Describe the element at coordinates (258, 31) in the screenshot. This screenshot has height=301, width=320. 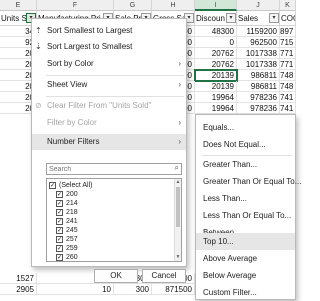
I see `table-cell: 1159200` at that location.